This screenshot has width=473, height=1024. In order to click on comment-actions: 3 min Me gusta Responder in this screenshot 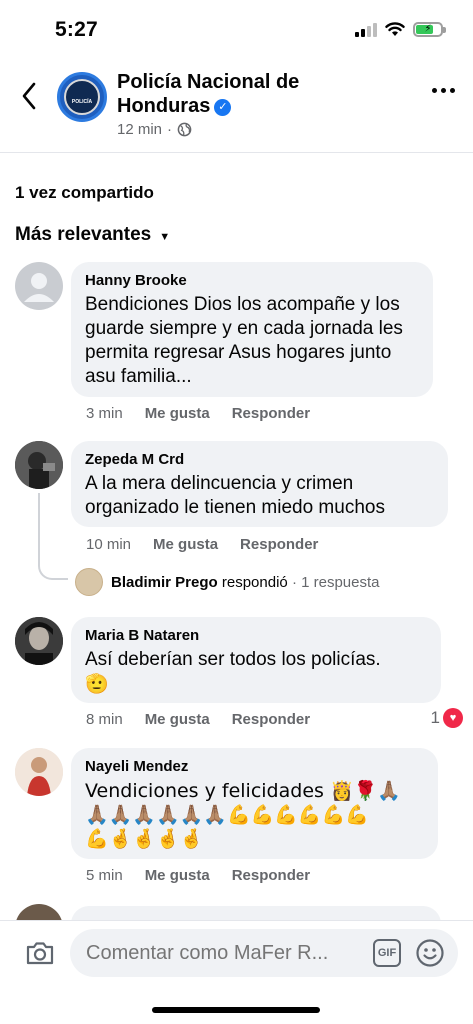, I will do `click(209, 413)`.